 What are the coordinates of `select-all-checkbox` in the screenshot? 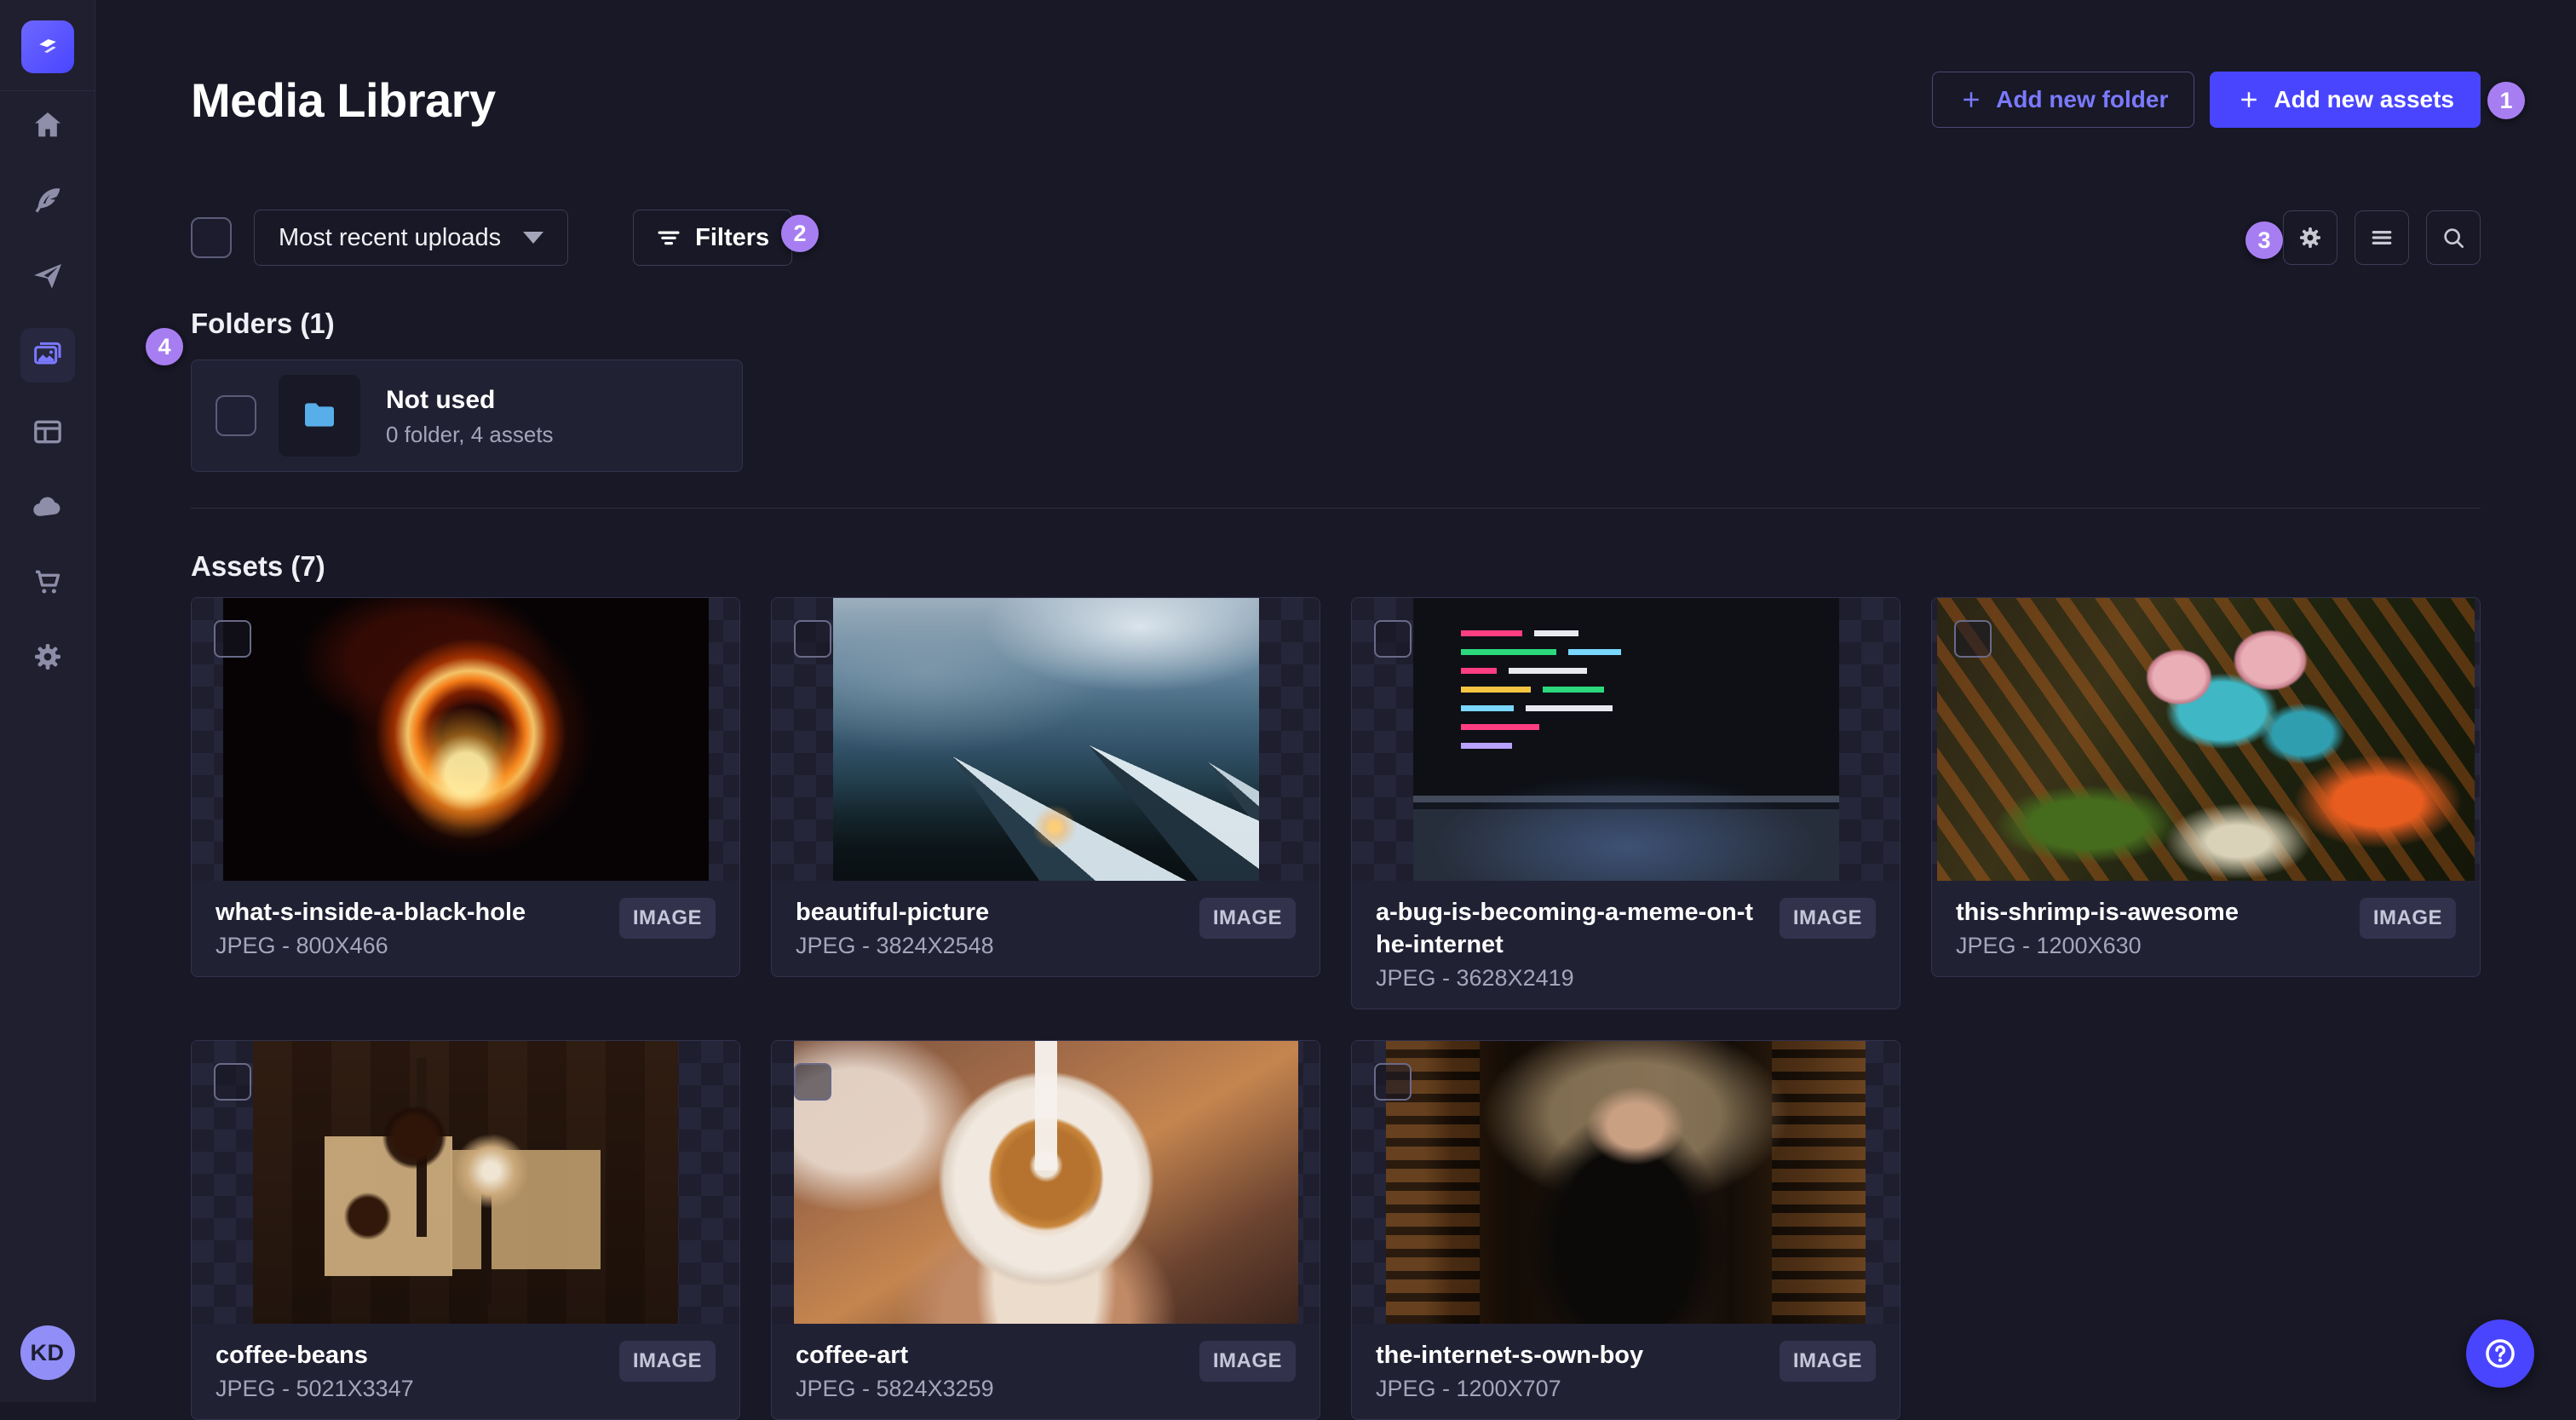 It's located at (211, 238).